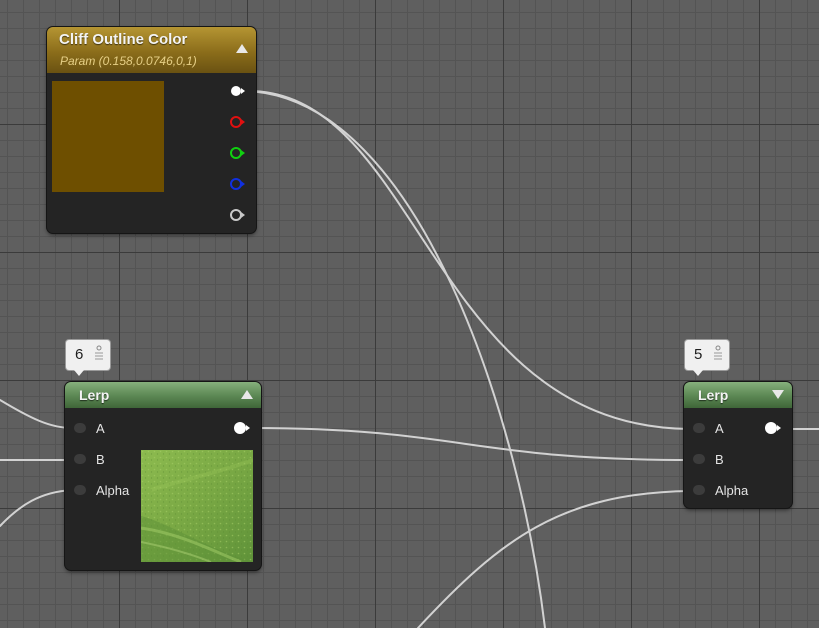 The width and height of the screenshot is (819, 628). Describe the element at coordinates (237, 122) in the screenshot. I see `output-pin-r` at that location.